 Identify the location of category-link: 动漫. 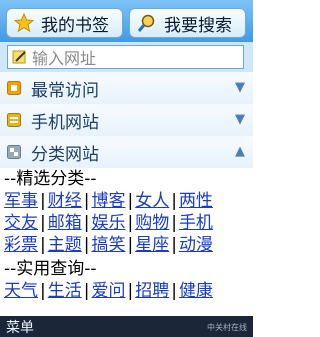
(196, 245).